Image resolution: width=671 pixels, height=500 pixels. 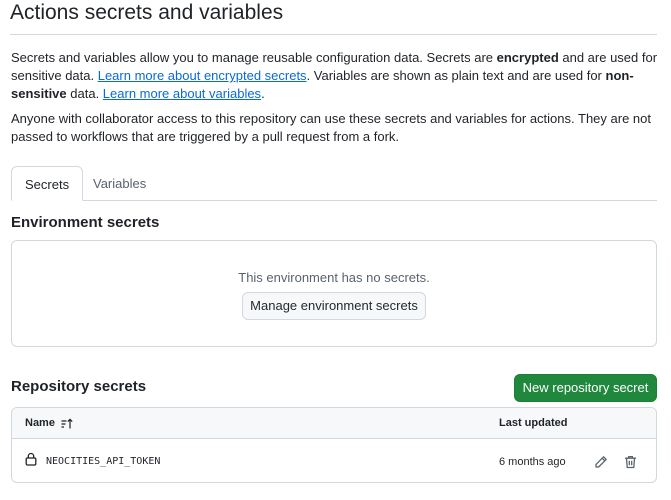 I want to click on manage-environment-secrets-button: Manage environment secrets, so click(x=334, y=306).